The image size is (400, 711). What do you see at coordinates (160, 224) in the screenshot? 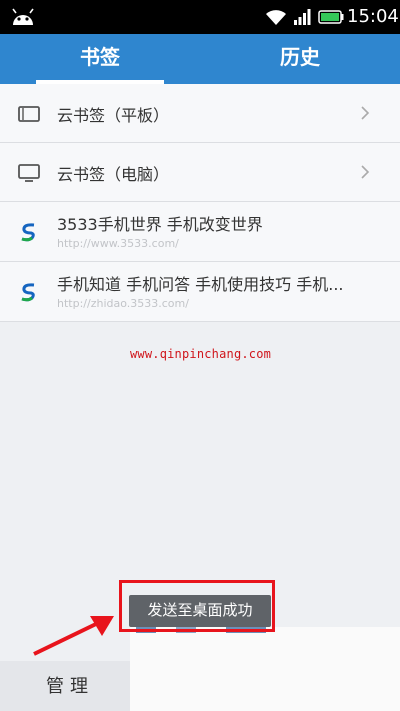
I see `bookmark-title: 3533手机世界 手机改变世界` at bounding box center [160, 224].